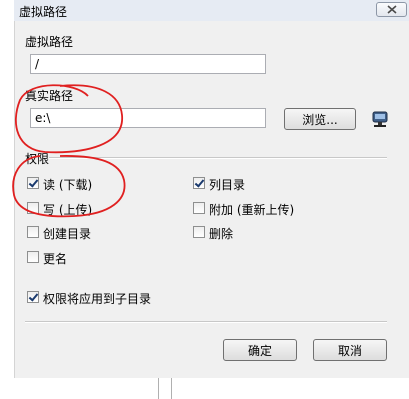 Image resolution: width=409 pixels, height=399 pixels. Describe the element at coordinates (43, 12) in the screenshot. I see `window-title: 虚拟路径` at that location.